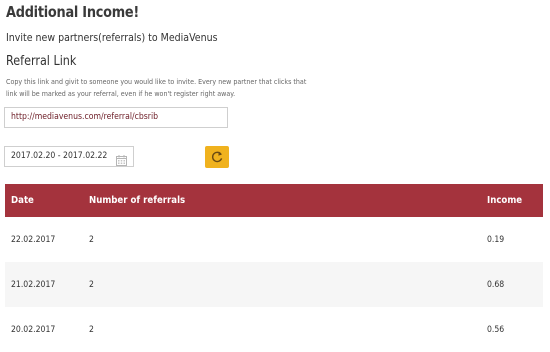 Image resolution: width=550 pixels, height=352 pixels. I want to click on column-header-referrals: Number of referrals, so click(137, 200).